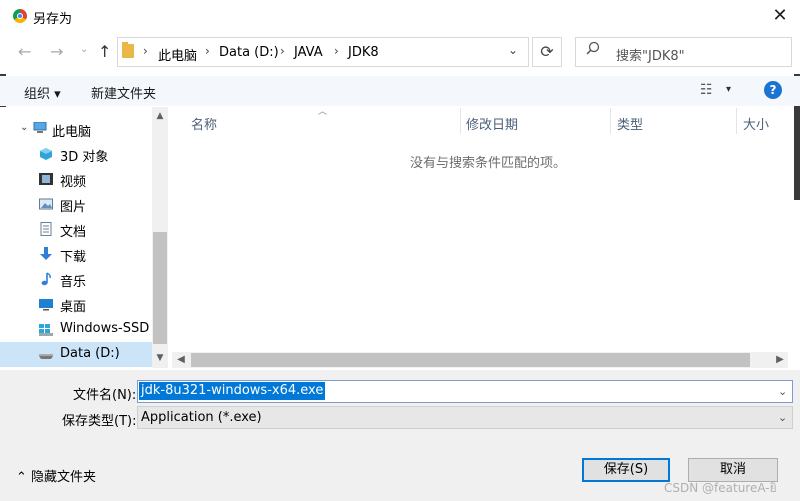  I want to click on sidebar-item-label: 此电脑, so click(72, 132).